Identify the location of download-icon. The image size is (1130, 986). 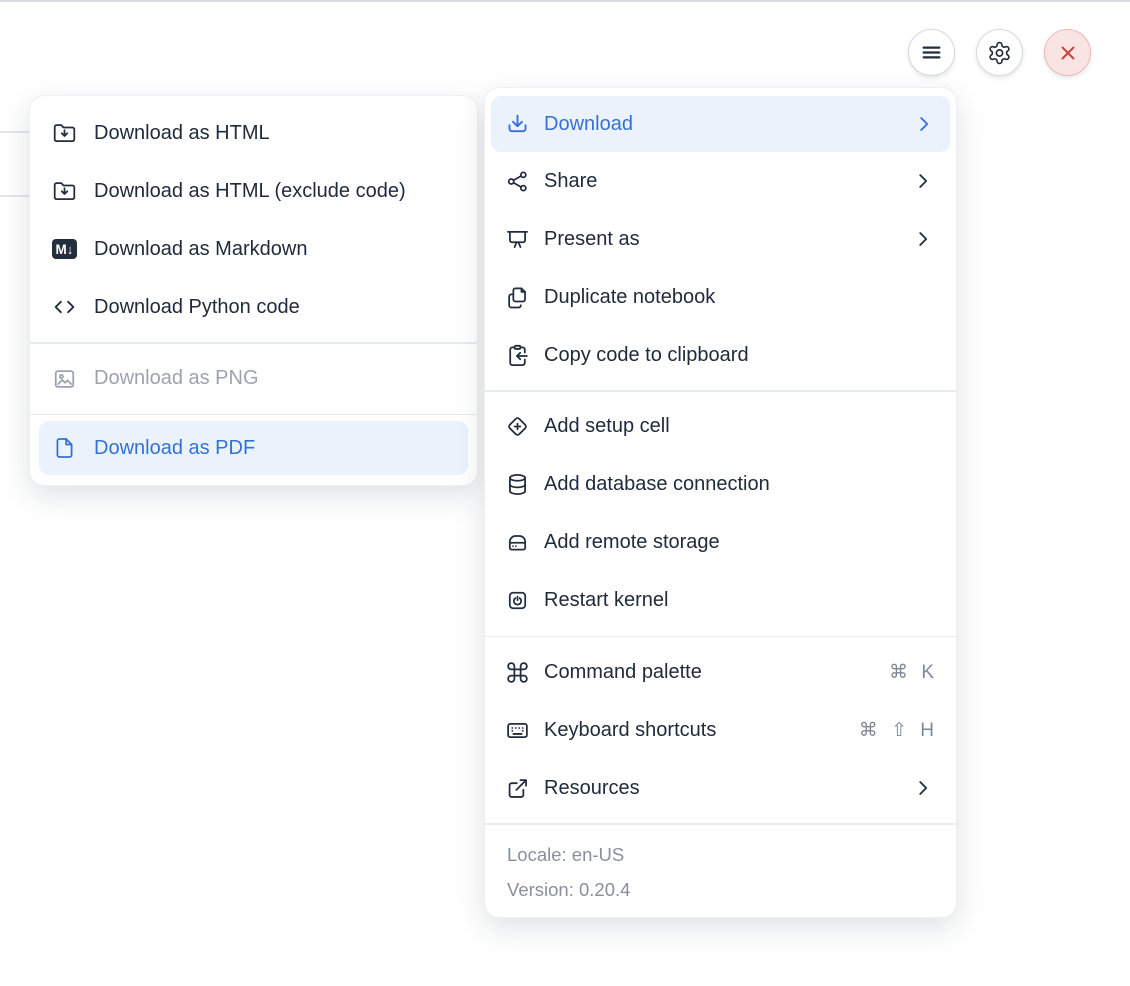
(517, 124).